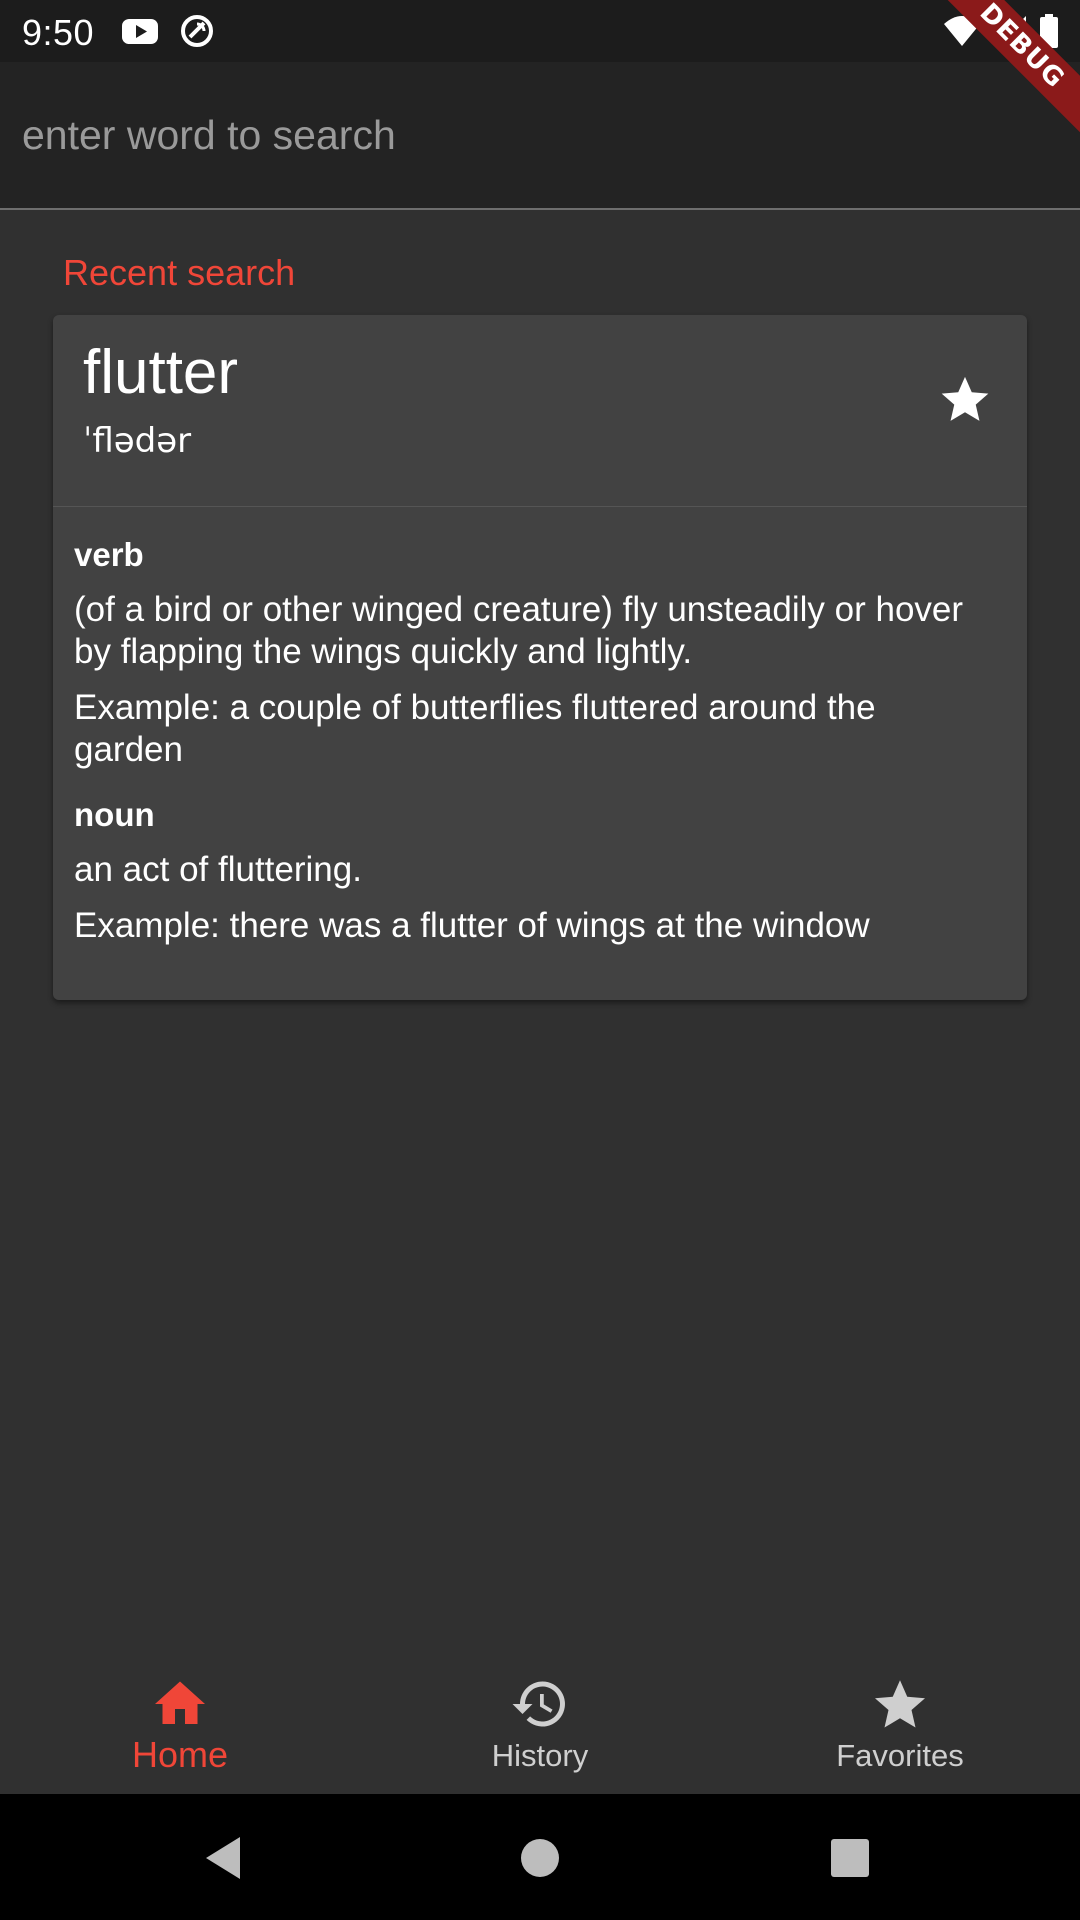 Image resolution: width=1080 pixels, height=1920 pixels. Describe the element at coordinates (540, 31) in the screenshot. I see `status-bar: 9:50` at that location.